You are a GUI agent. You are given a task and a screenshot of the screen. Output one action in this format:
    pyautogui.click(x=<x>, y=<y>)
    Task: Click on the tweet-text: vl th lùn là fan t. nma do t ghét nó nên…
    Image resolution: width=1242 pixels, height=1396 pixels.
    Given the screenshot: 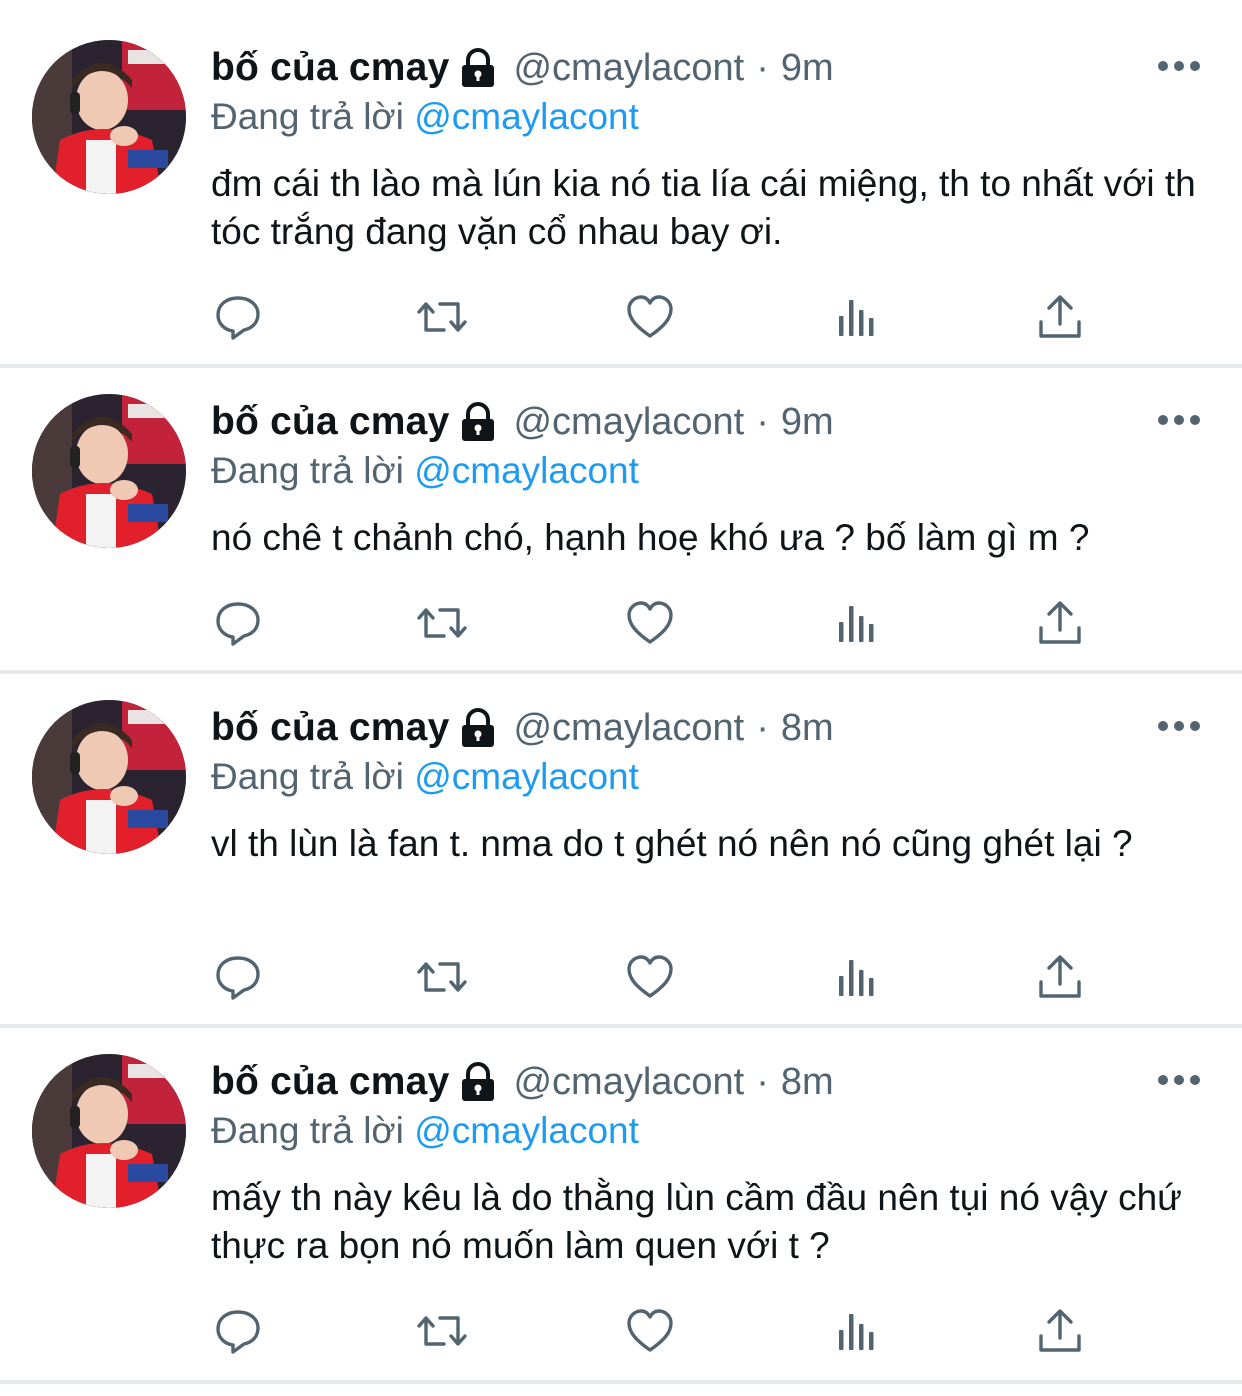 What is the action you would take?
    pyautogui.click(x=672, y=843)
    